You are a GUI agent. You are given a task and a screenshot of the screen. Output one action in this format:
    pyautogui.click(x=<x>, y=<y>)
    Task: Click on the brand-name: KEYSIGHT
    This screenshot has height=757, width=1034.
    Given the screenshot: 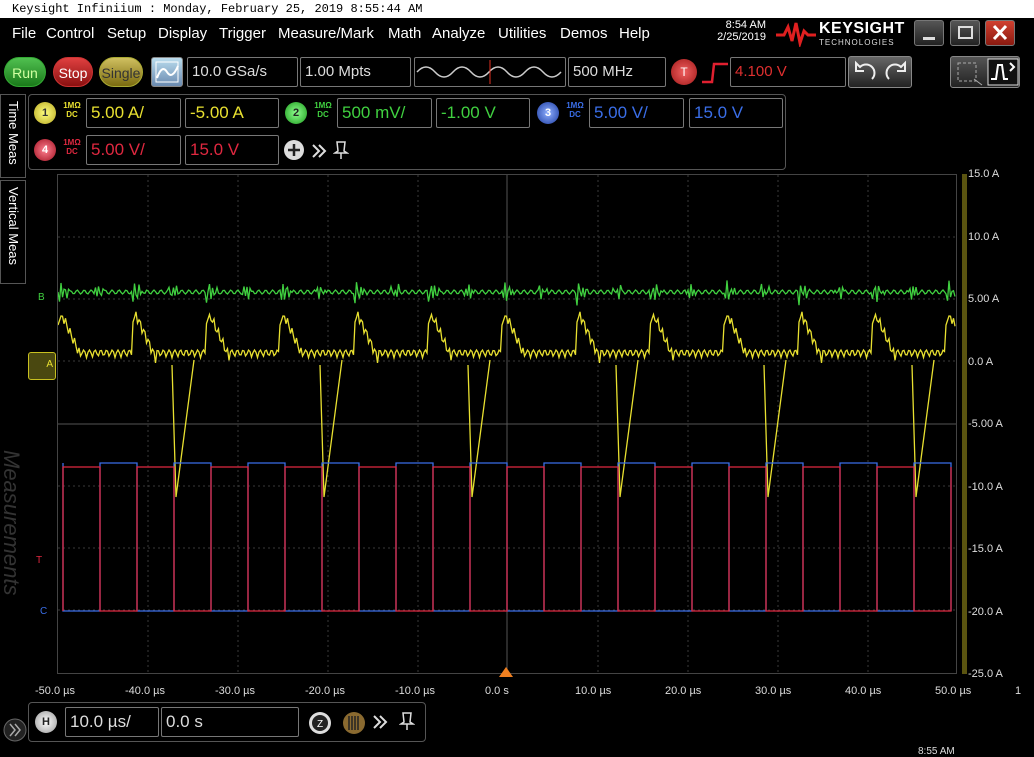 What is the action you would take?
    pyautogui.click(x=862, y=28)
    